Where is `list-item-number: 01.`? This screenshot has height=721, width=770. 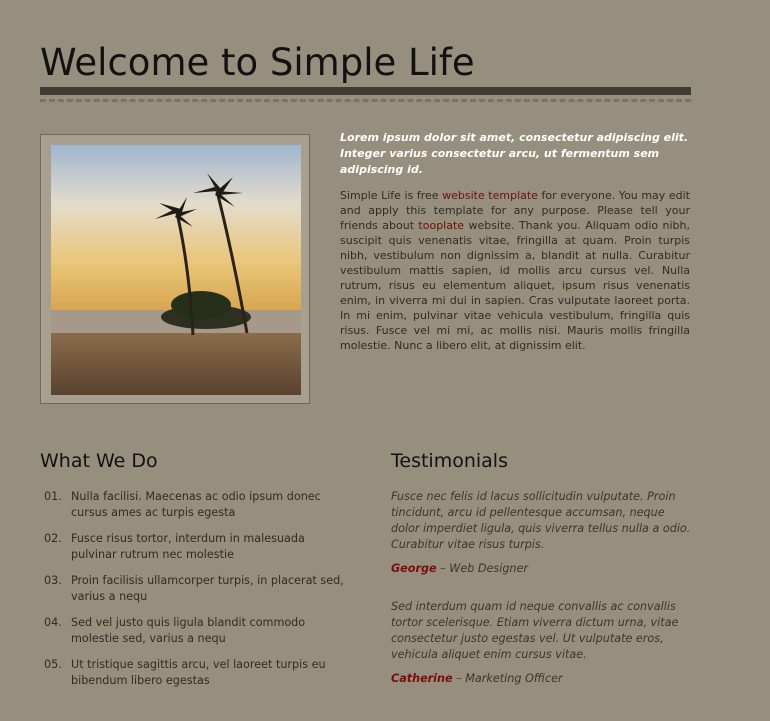
list-item-number: 01. is located at coordinates (53, 496).